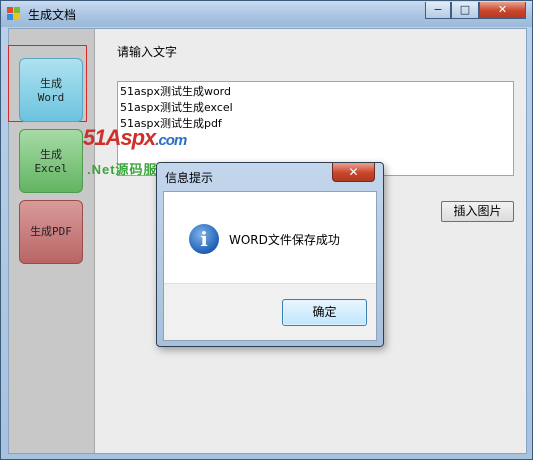 The height and width of the screenshot is (460, 533). Describe the element at coordinates (284, 240) in the screenshot. I see `dialog-message: WORD文件保存成功` at that location.